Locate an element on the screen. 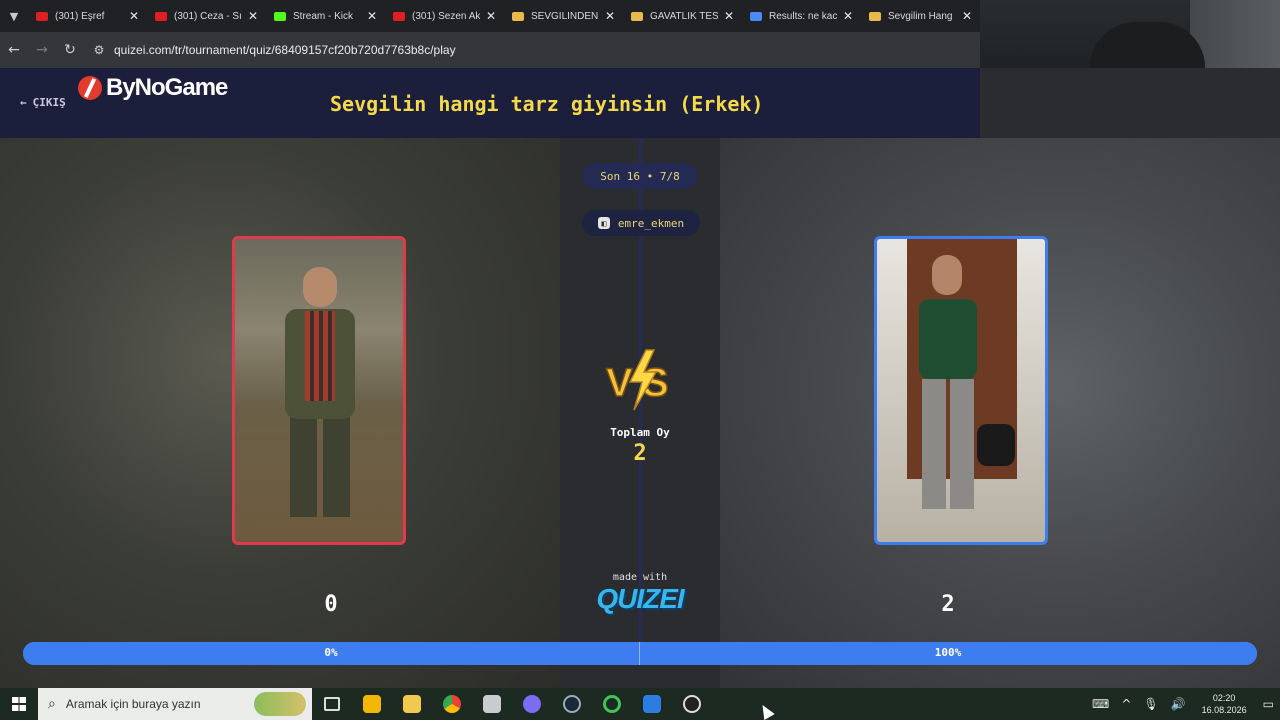 The height and width of the screenshot is (720, 1280). blue-app-icon is located at coordinates (652, 704).